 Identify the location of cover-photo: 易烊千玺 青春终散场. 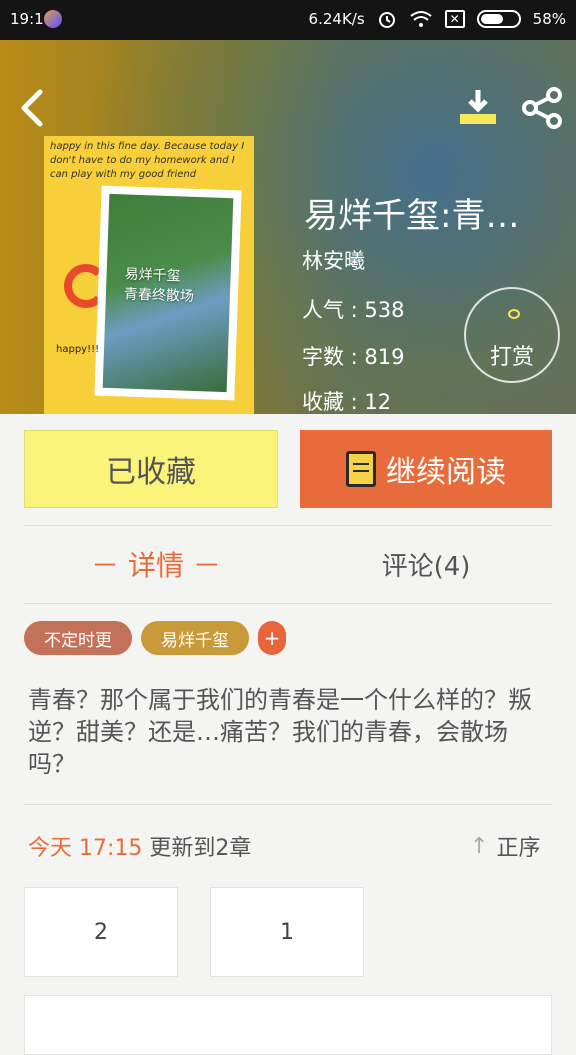
(168, 293).